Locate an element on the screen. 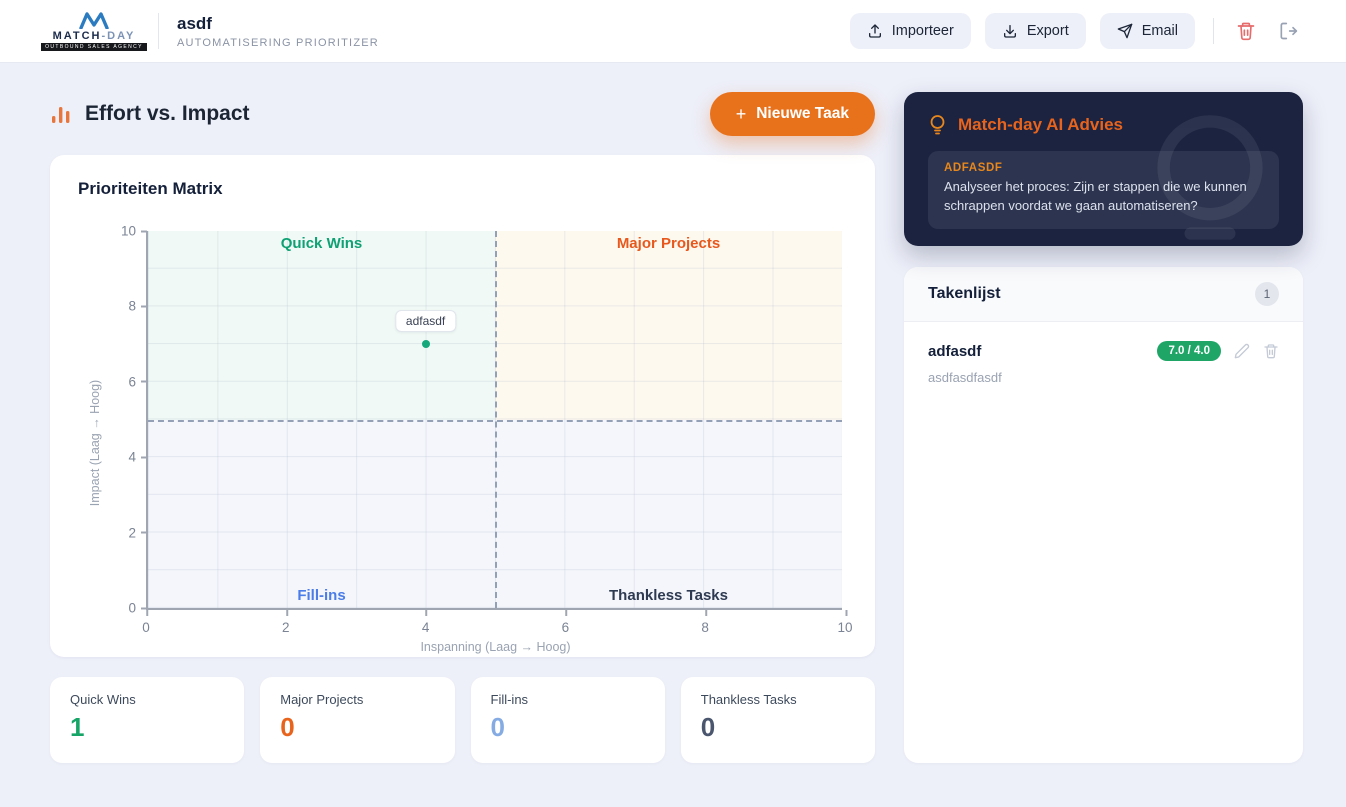  stat-label: Quick Wins is located at coordinates (103, 699).